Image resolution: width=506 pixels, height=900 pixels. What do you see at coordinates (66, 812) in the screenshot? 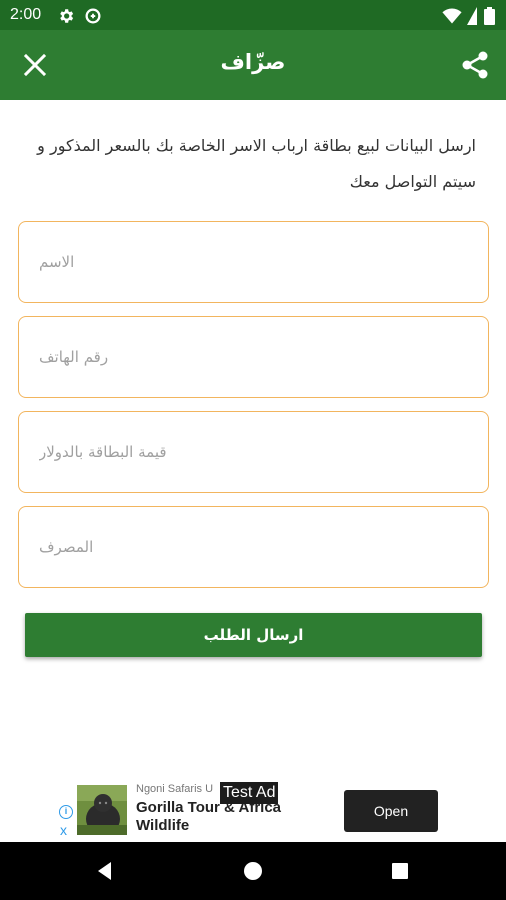
I see `info-icon: i` at bounding box center [66, 812].